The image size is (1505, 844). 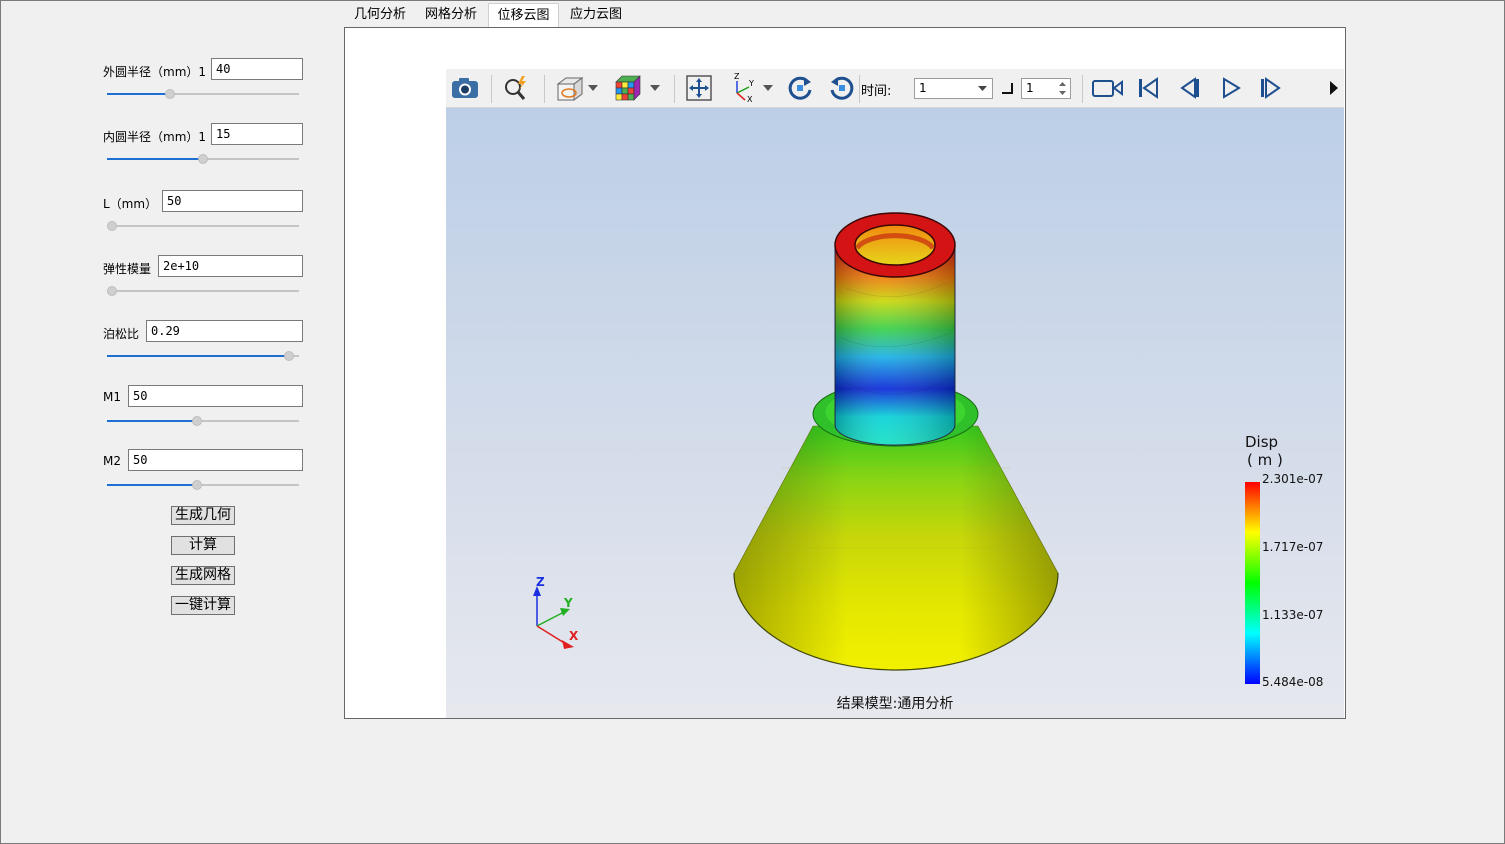 I want to click on play-icon, so click(x=1231, y=88).